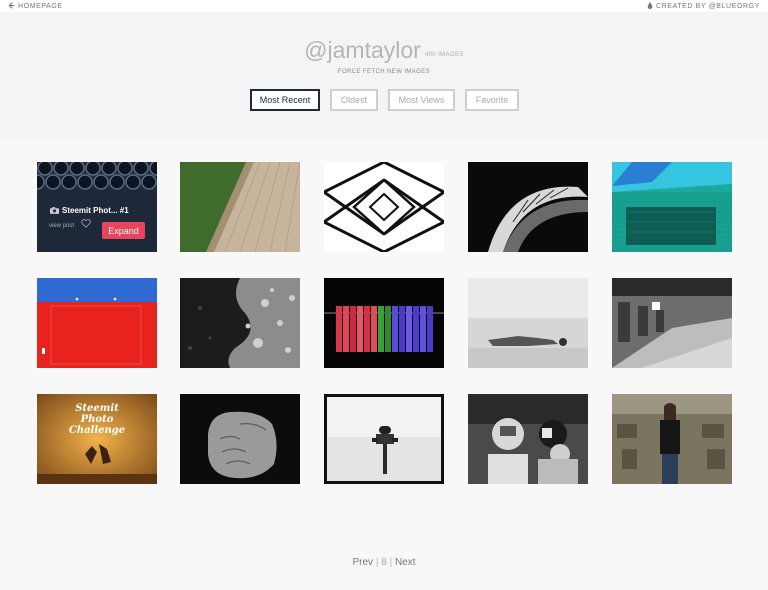  I want to click on top-bar: HOMEPAGE CREATED BY @BLUEORGY, so click(384, 6).